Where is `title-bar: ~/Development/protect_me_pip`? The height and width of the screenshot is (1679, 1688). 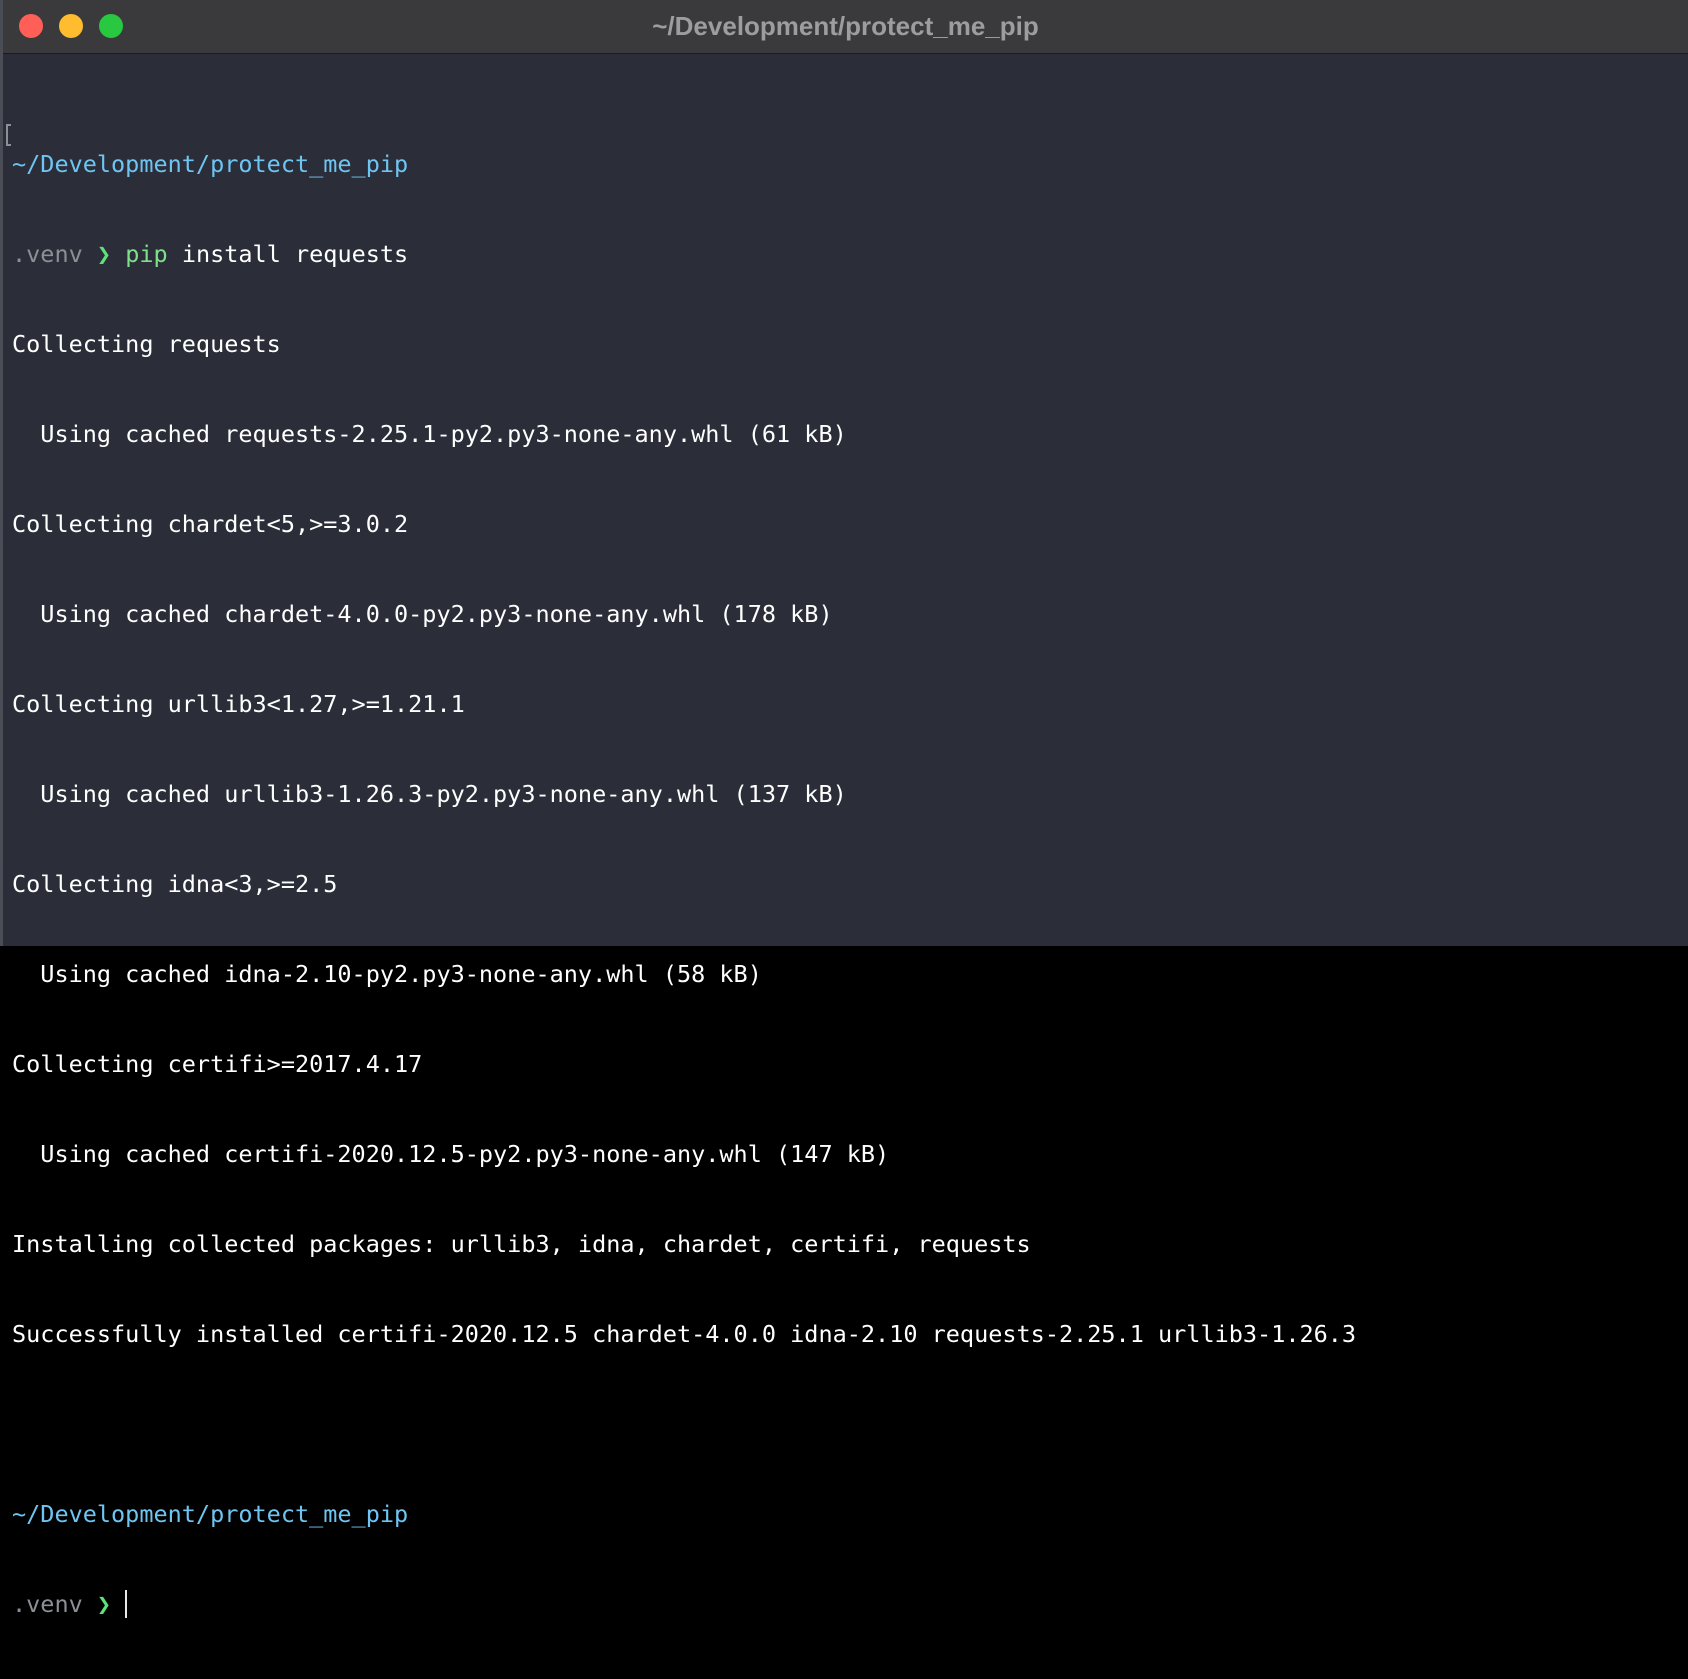
title-bar: ~/Development/protect_me_pip is located at coordinates (845, 27).